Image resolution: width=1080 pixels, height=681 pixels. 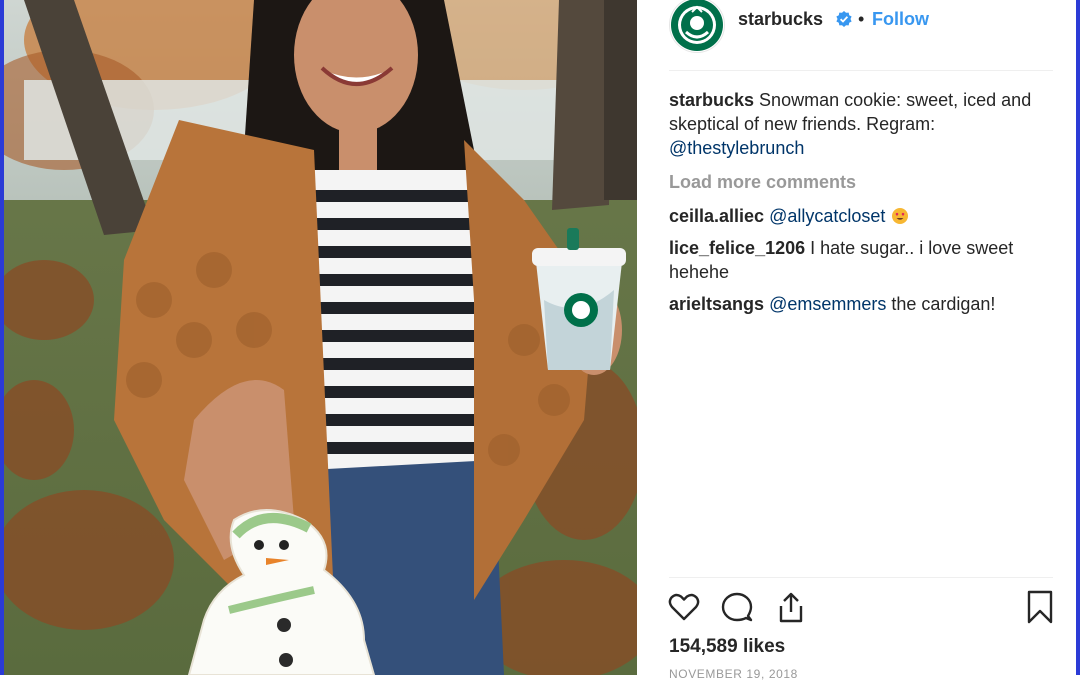 I want to click on comment-text: the cardigan!, so click(x=941, y=304).